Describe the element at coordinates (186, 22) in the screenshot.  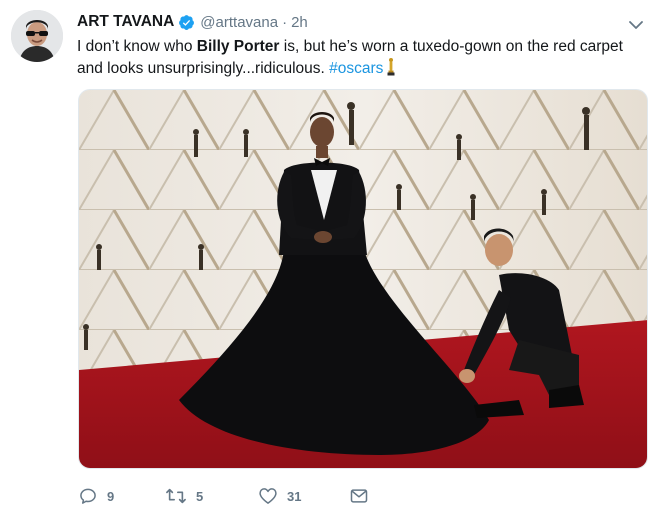
I see `verified-badge-icon` at that location.